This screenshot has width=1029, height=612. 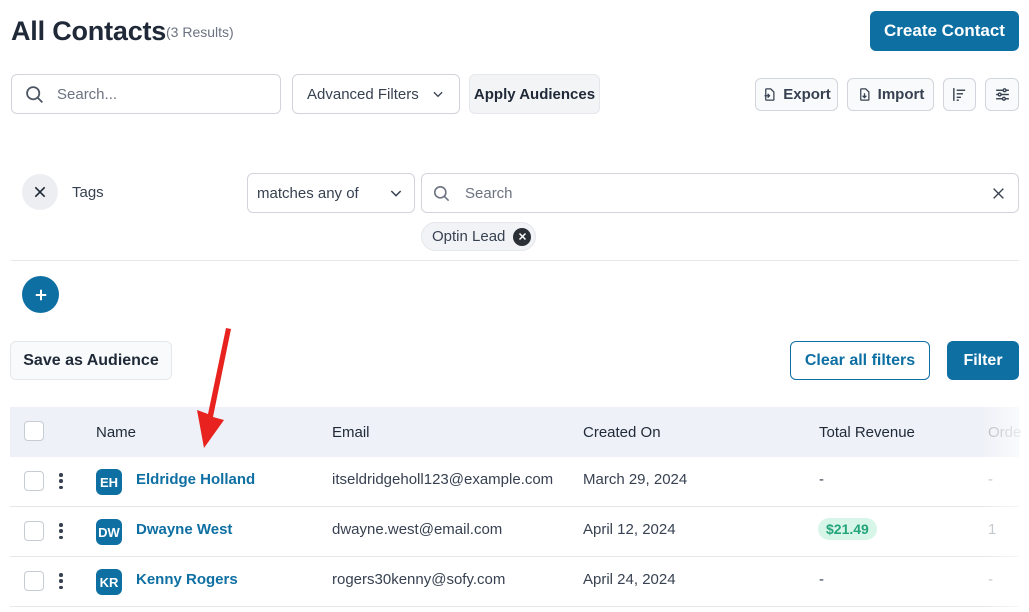 What do you see at coordinates (807, 94) in the screenshot?
I see `export-label: Export` at bounding box center [807, 94].